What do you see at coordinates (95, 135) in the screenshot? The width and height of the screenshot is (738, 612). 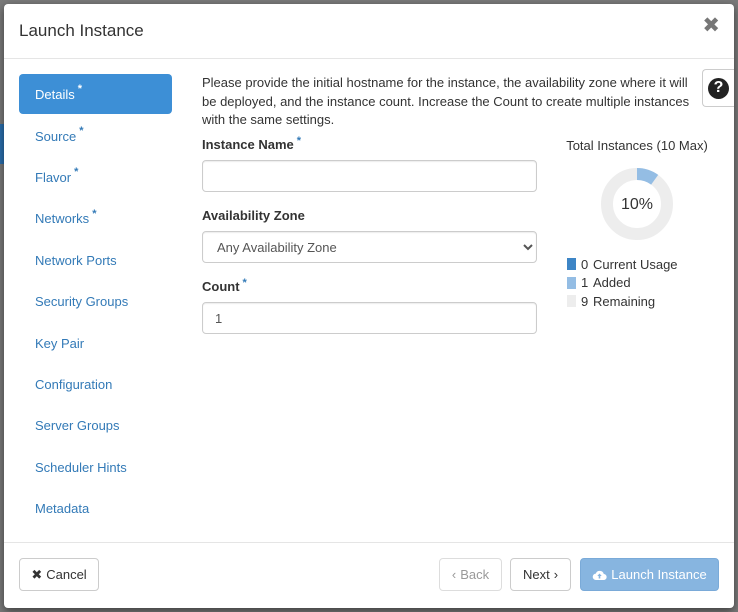 I see `nav-item-source: Source *` at bounding box center [95, 135].